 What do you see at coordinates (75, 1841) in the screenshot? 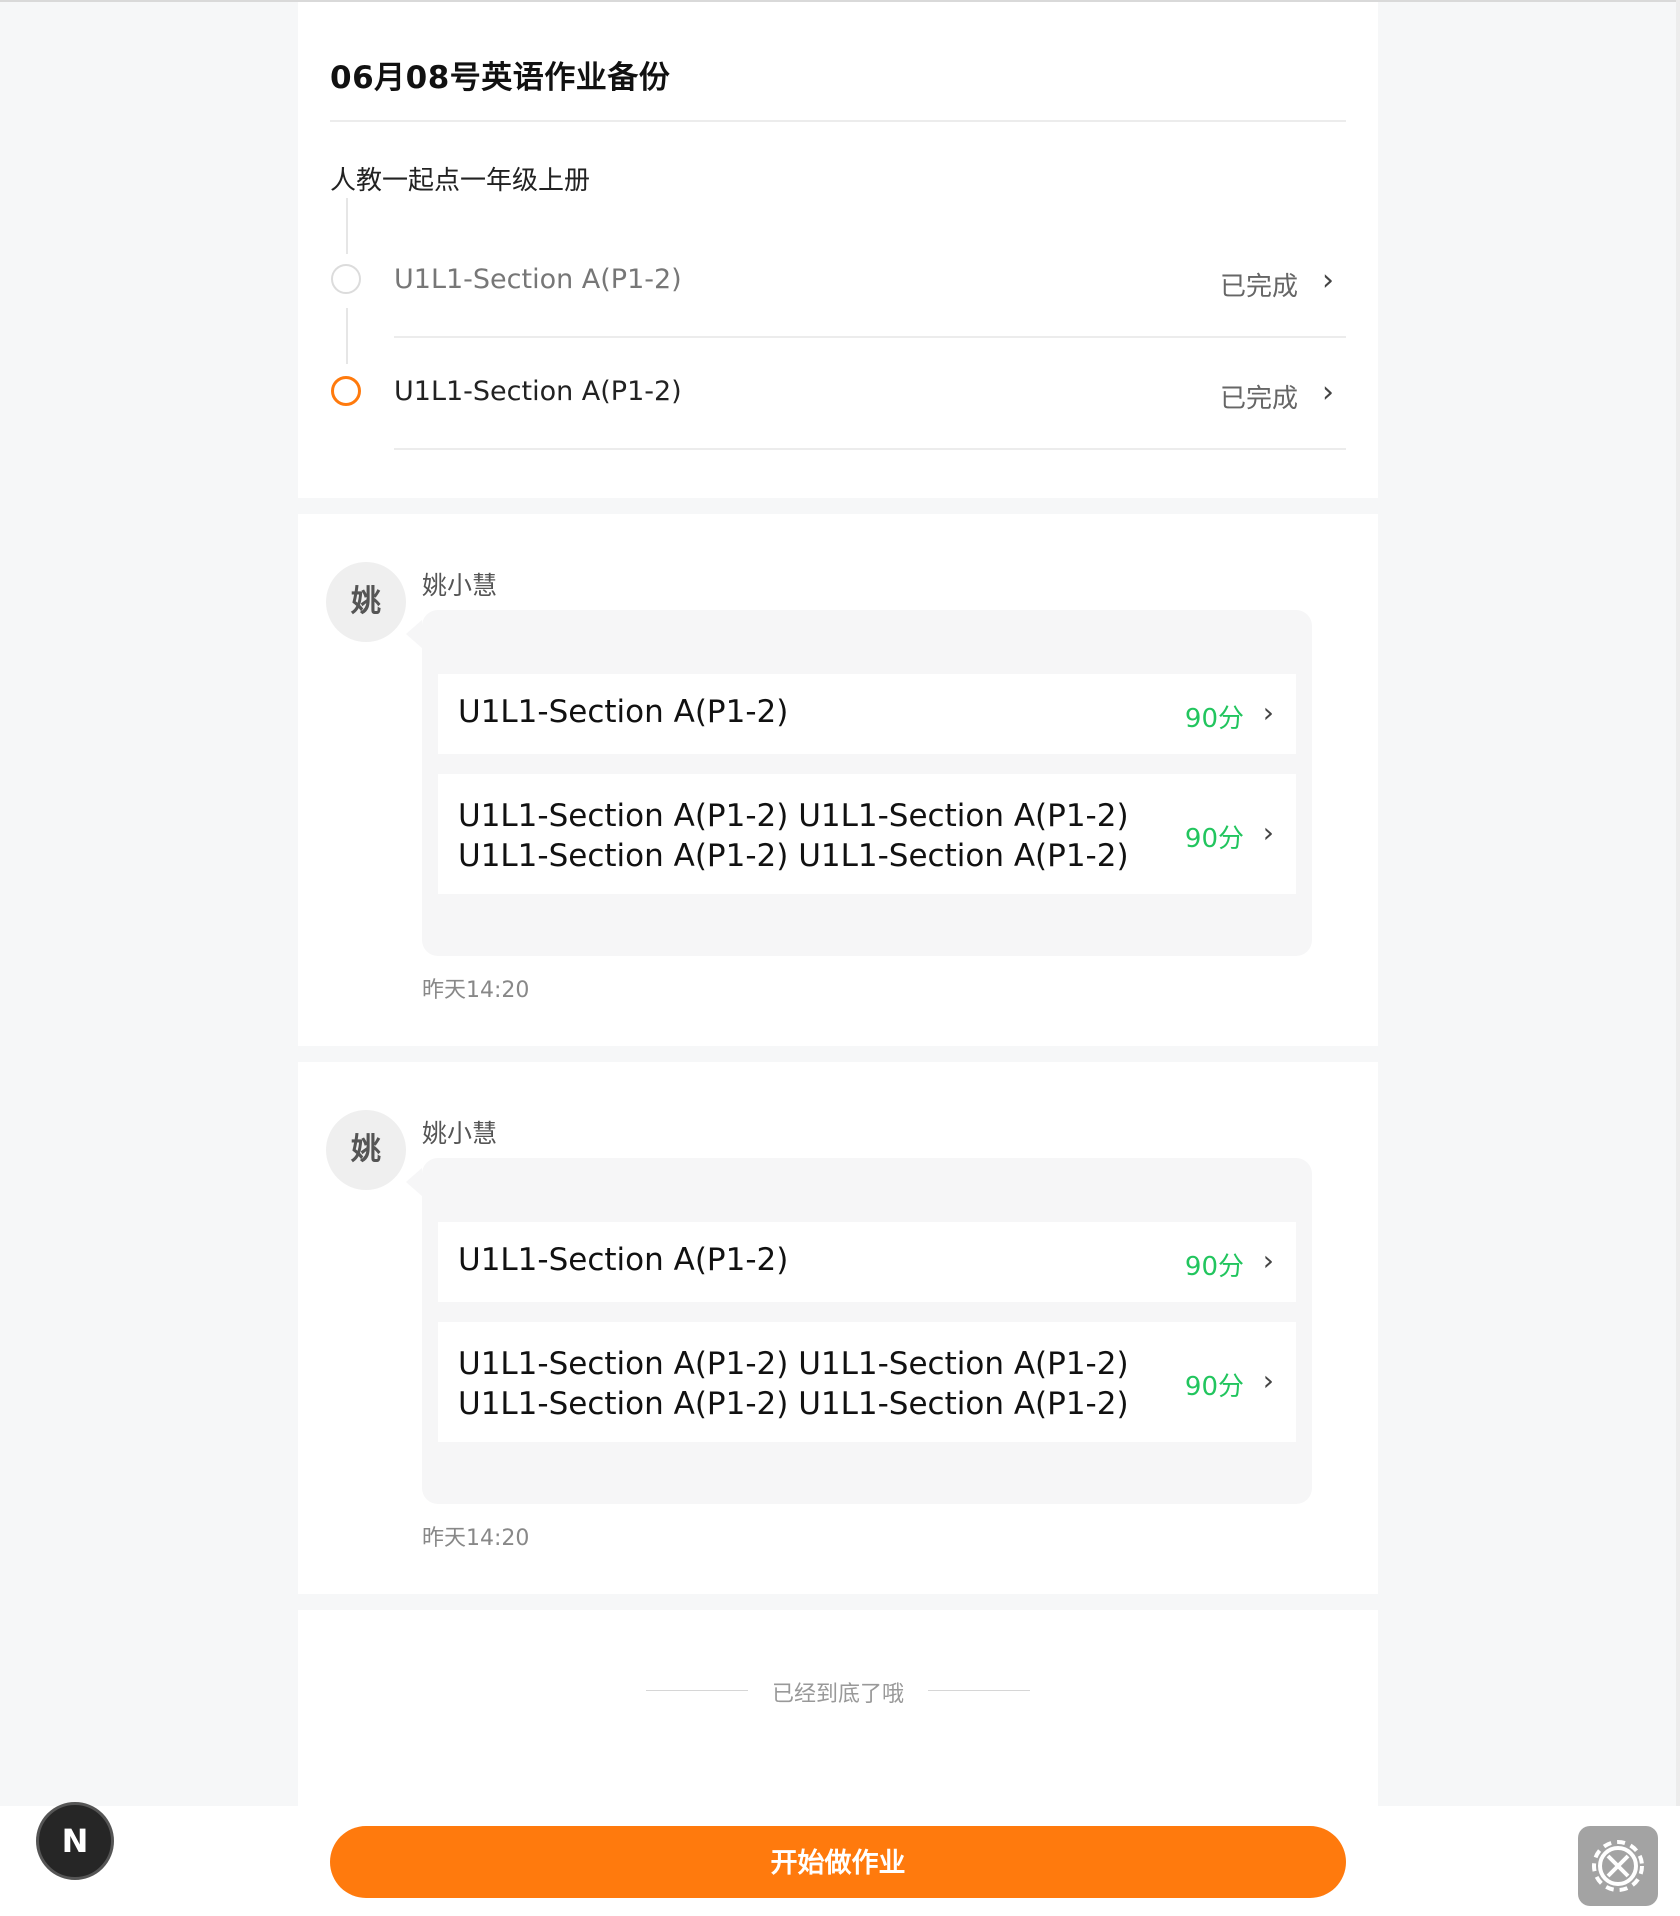
I see `dev-tools-badge: N` at bounding box center [75, 1841].